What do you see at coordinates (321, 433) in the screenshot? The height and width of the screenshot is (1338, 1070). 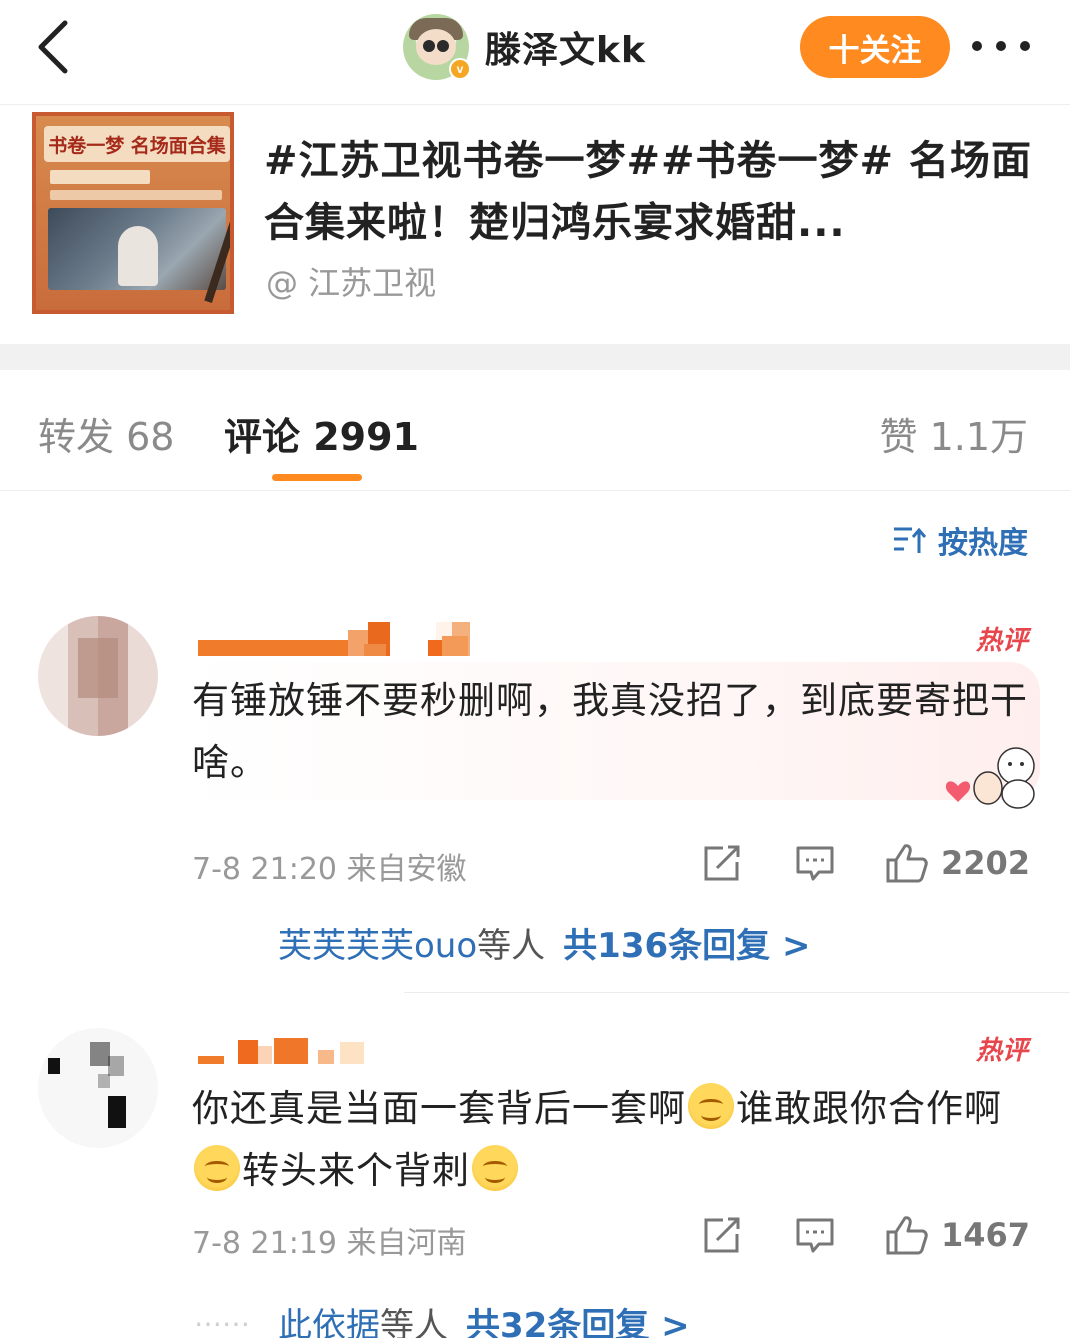 I see `tab-comment: 评论 2991` at bounding box center [321, 433].